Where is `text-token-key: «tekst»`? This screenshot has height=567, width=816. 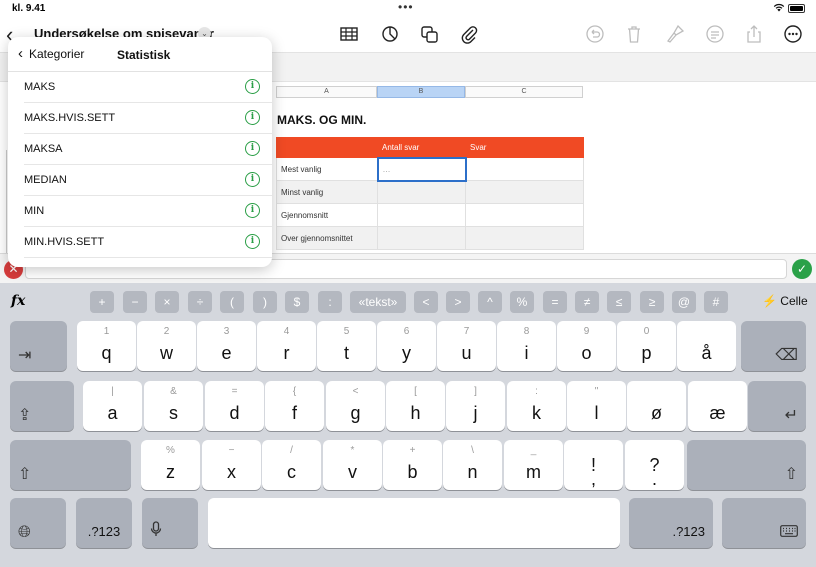
text-token-key: «tekst» is located at coordinates (378, 302).